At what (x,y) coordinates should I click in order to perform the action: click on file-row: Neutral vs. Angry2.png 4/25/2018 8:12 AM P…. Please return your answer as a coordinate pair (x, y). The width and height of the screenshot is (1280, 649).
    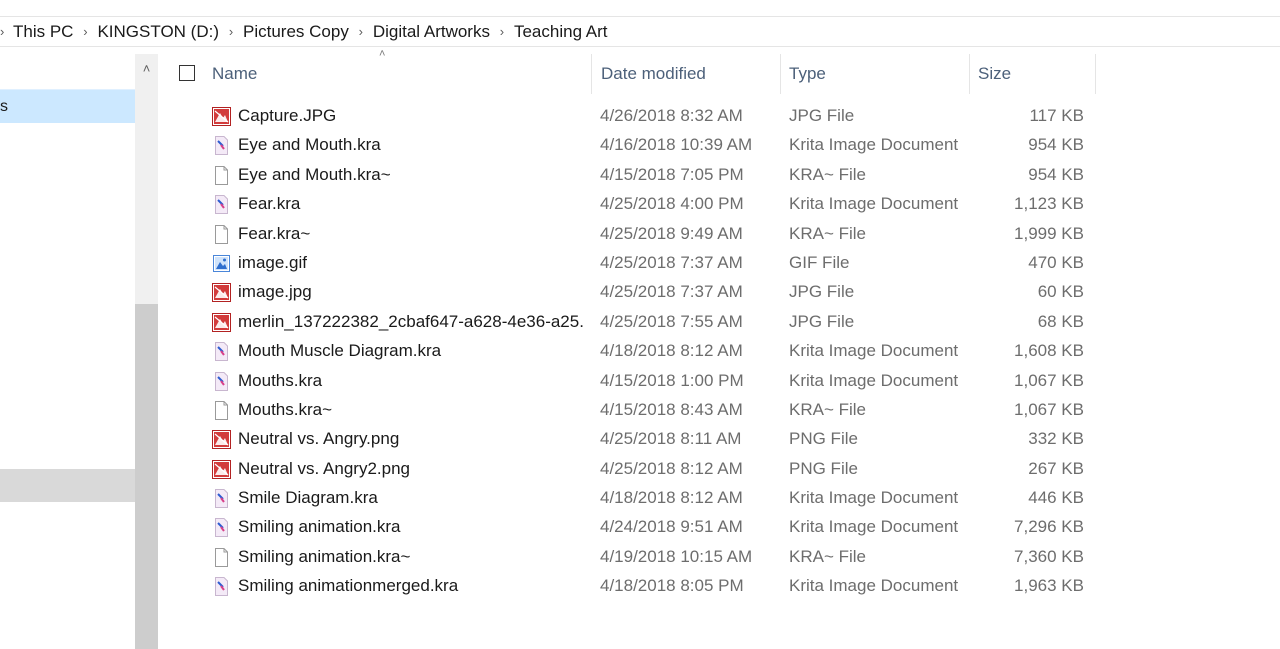
    Looking at the image, I should click on (659, 468).